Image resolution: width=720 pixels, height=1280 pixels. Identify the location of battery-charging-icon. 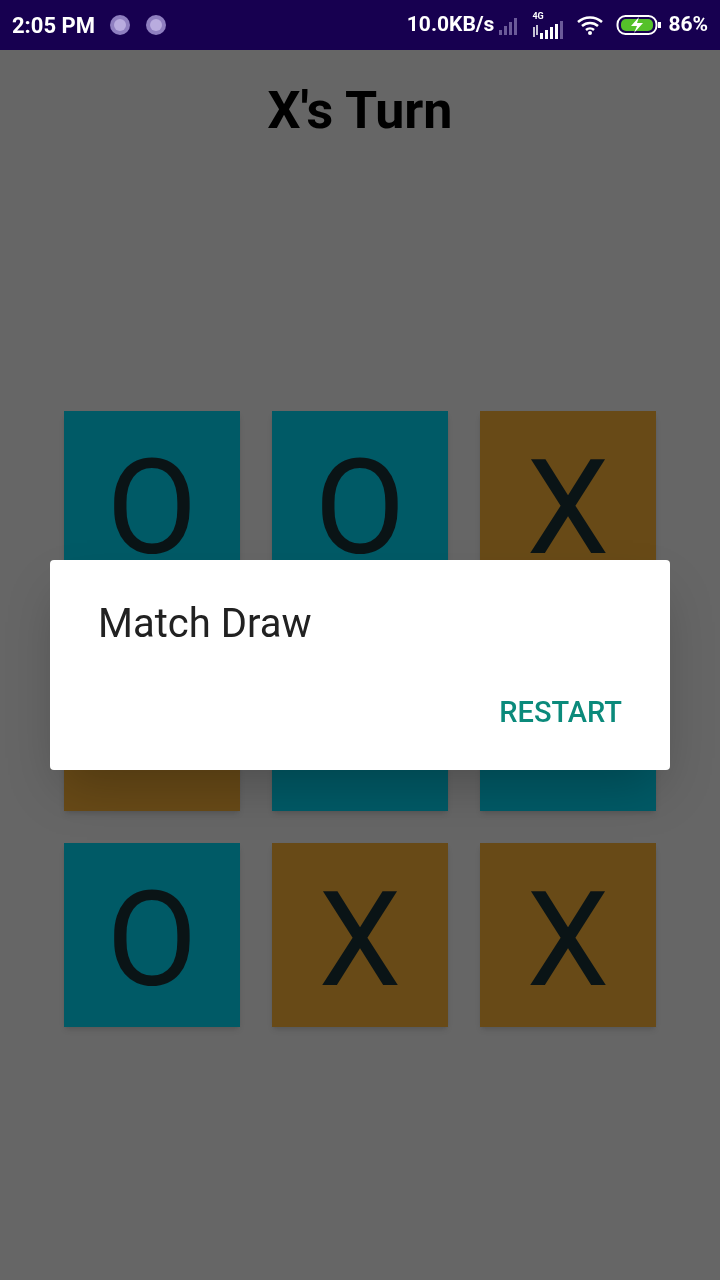
(639, 25).